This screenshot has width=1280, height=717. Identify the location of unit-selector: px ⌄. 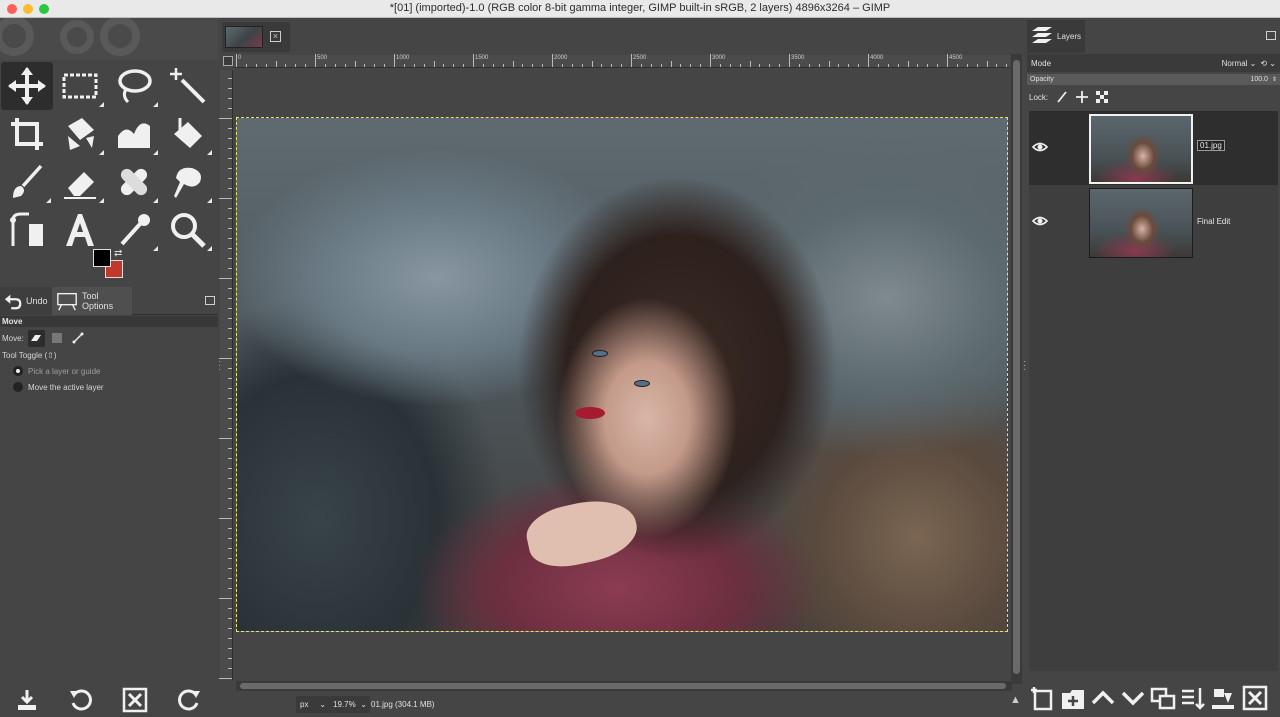
(313, 704).